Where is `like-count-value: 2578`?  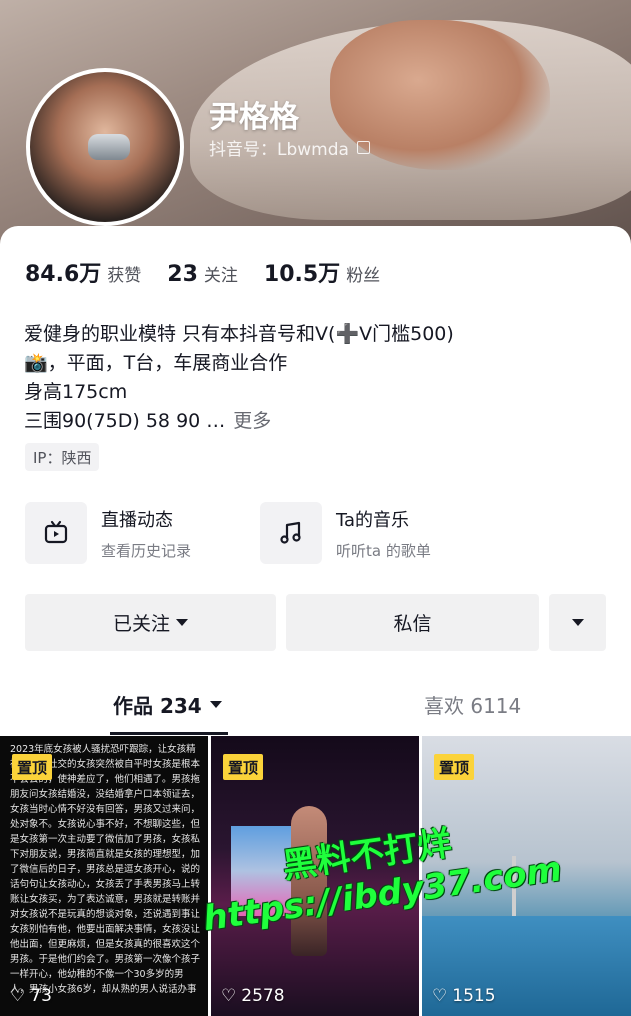
like-count-value: 2578 is located at coordinates (263, 996).